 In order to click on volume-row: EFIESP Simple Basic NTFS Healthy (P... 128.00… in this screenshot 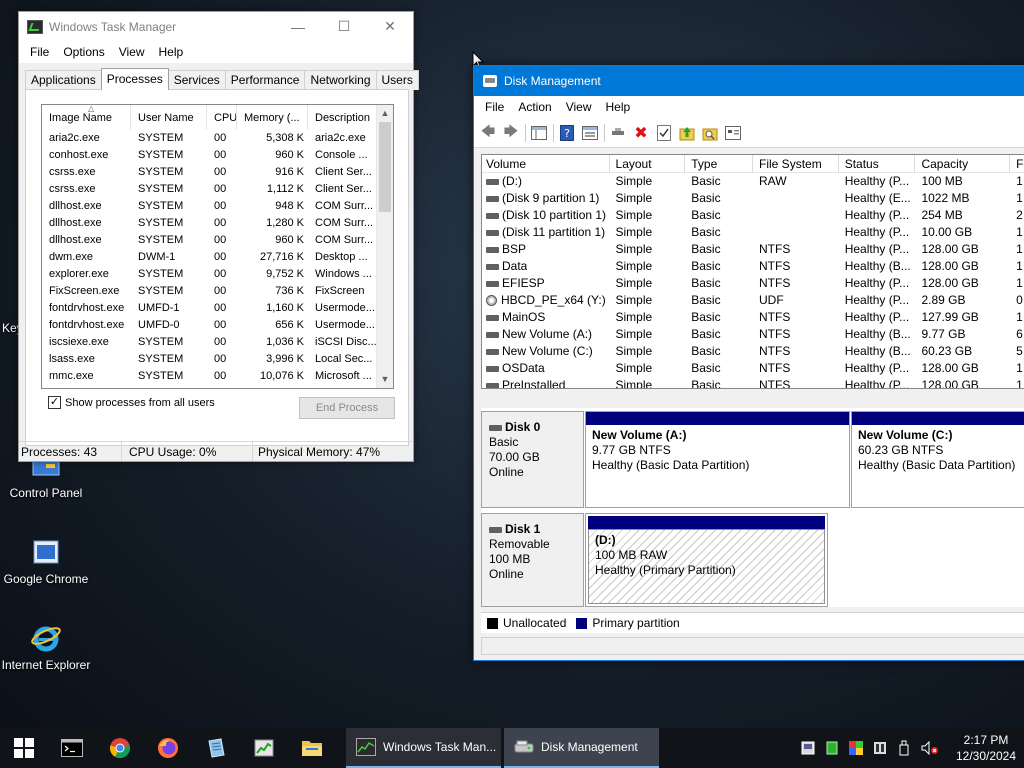, I will do `click(753, 283)`.